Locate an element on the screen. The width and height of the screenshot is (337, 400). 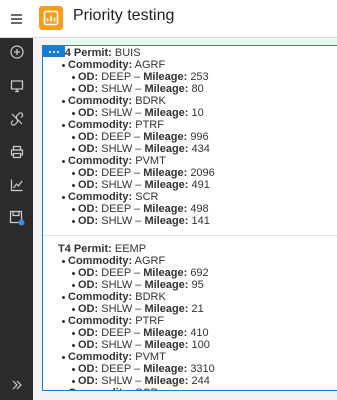
more-options-button is located at coordinates (54, 51).